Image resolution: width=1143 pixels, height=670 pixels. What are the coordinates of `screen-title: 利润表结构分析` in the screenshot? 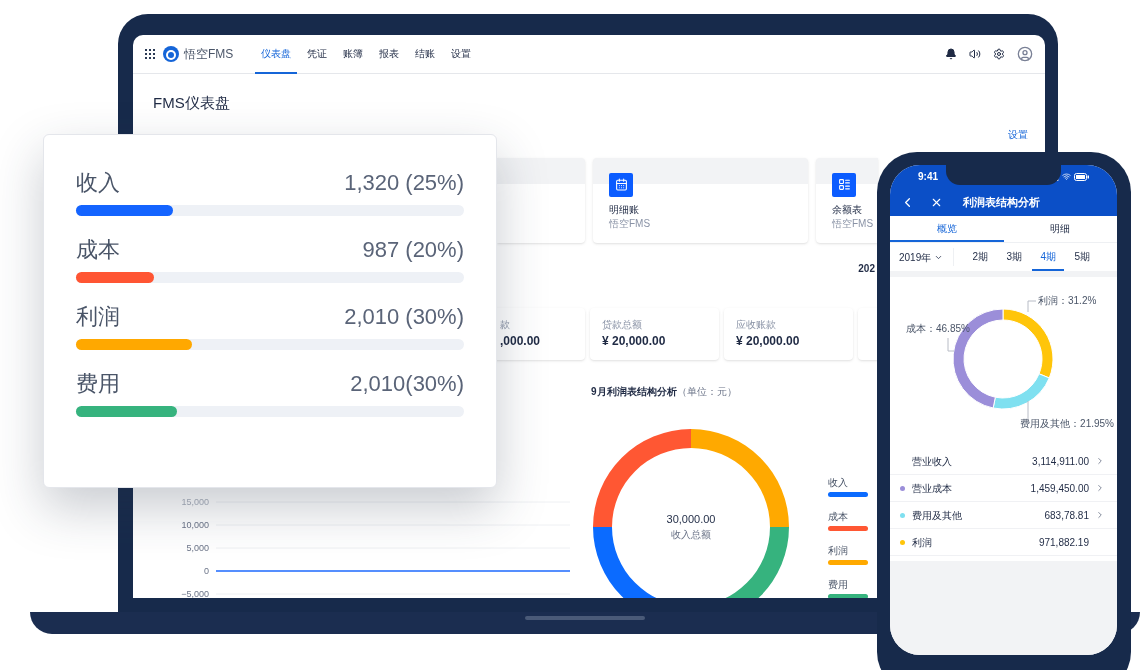 It's located at (1001, 202).